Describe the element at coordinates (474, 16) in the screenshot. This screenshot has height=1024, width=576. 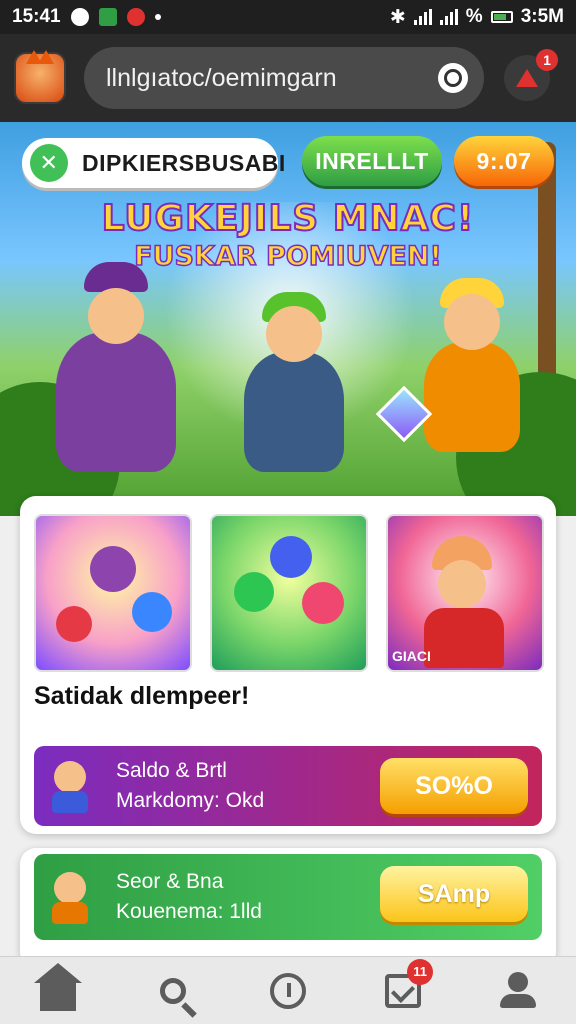
I see `battery-percent-label: %` at that location.